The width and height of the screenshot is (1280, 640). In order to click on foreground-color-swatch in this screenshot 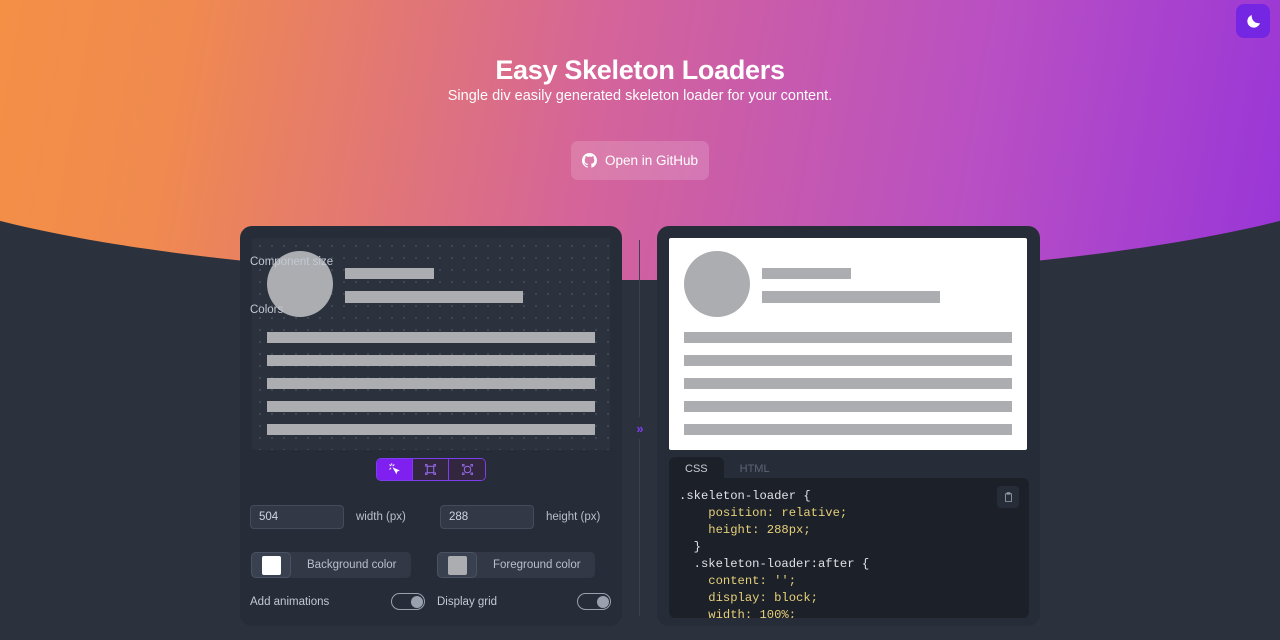, I will do `click(457, 565)`.